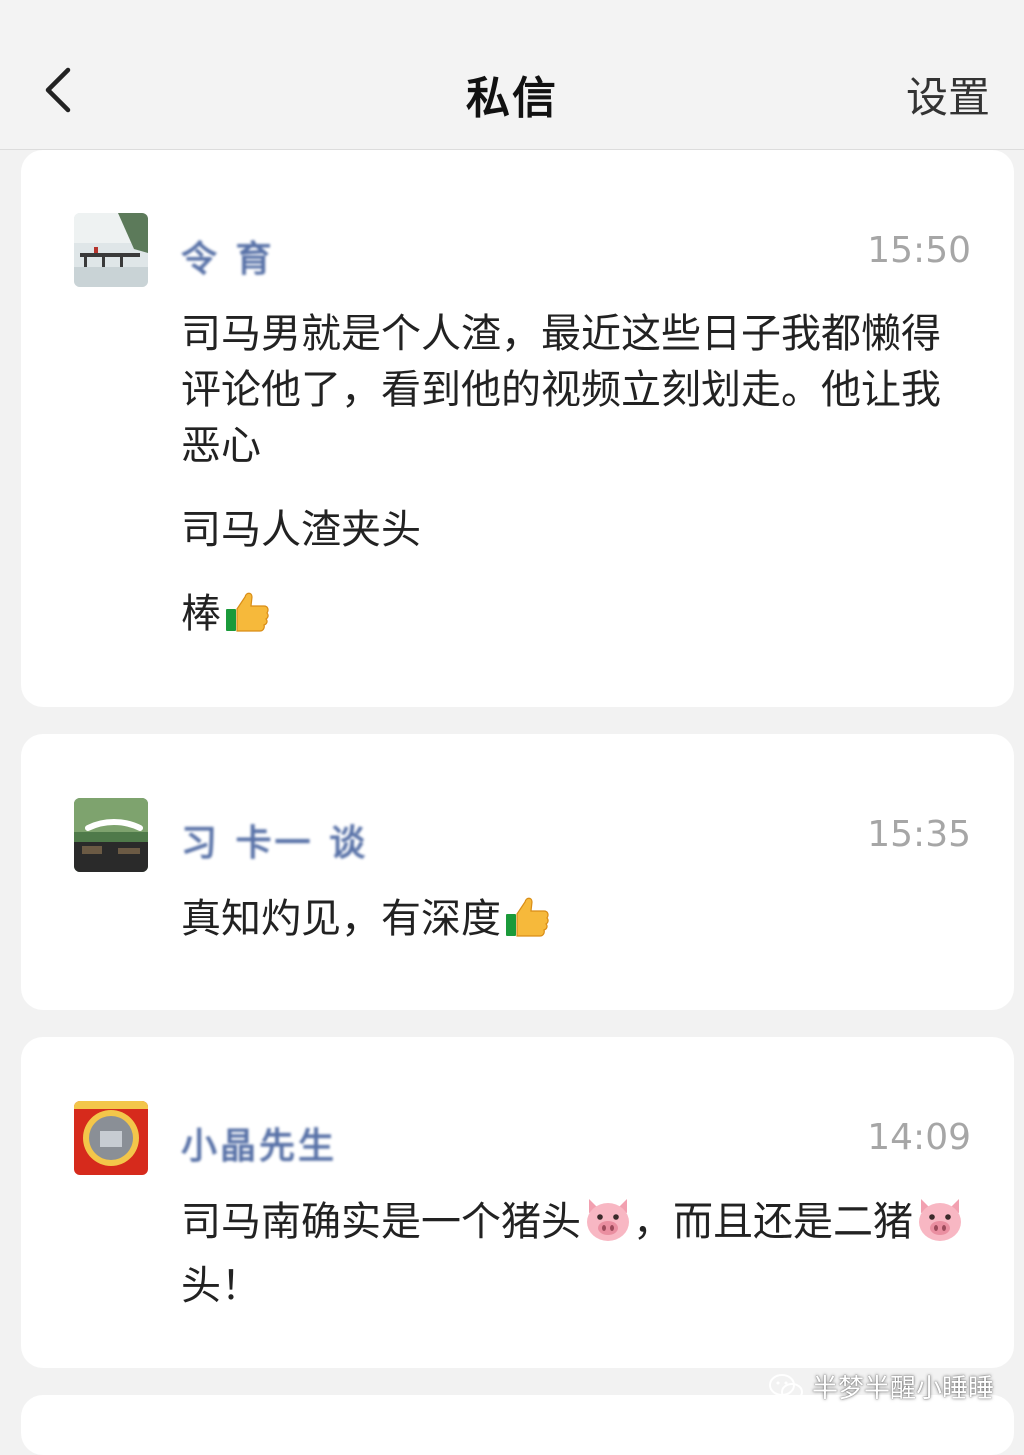  Describe the element at coordinates (948, 94) in the screenshot. I see `settings-button: 设置` at that location.